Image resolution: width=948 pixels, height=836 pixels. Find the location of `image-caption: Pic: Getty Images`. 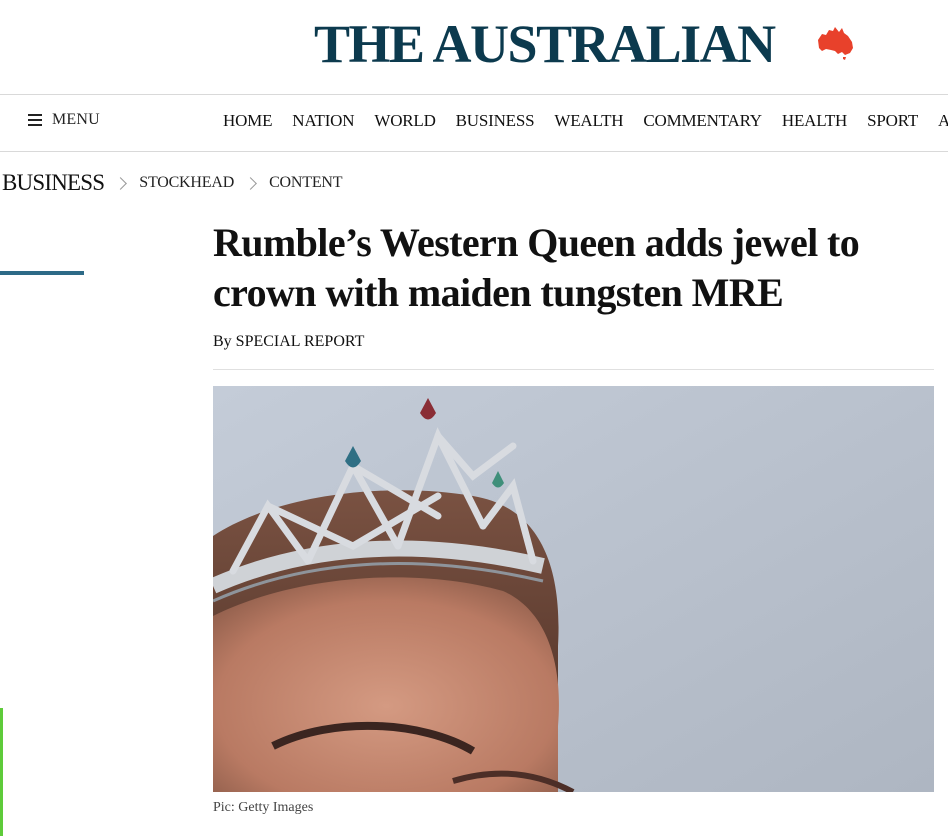

image-caption: Pic: Getty Images is located at coordinates (263, 807).